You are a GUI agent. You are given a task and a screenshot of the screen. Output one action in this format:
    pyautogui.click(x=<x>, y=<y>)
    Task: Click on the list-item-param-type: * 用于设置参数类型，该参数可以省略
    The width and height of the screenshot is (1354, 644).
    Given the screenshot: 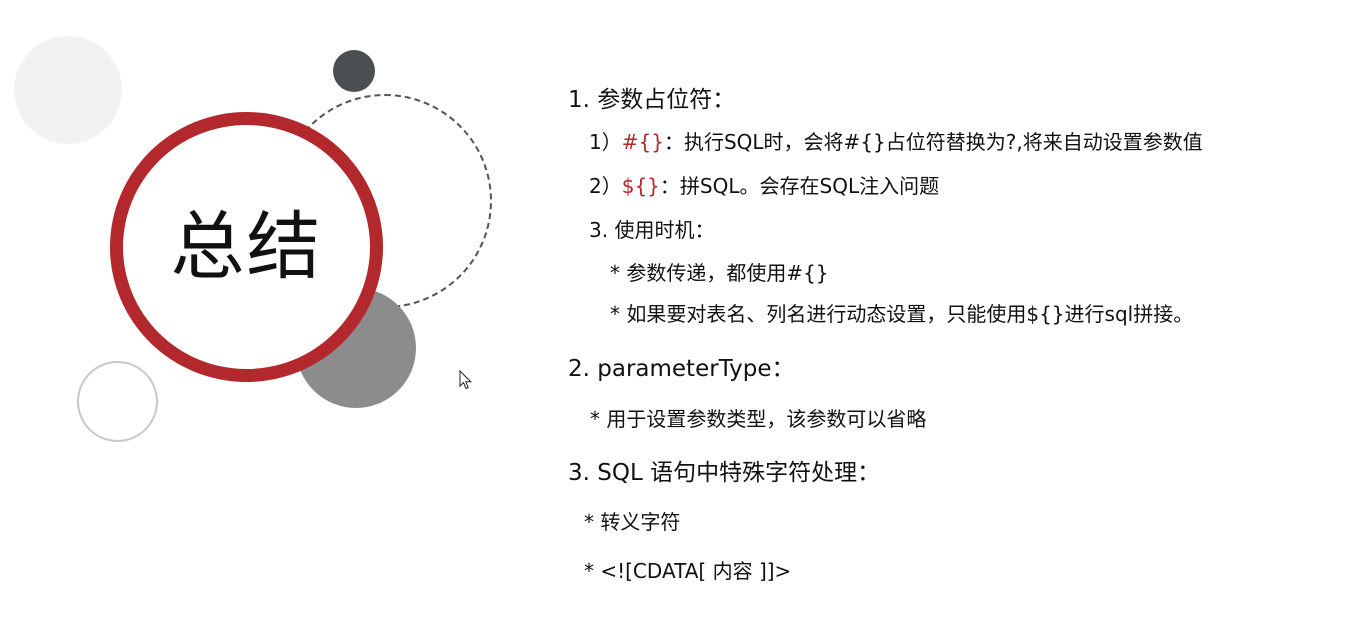 What is the action you would take?
    pyautogui.click(x=758, y=419)
    